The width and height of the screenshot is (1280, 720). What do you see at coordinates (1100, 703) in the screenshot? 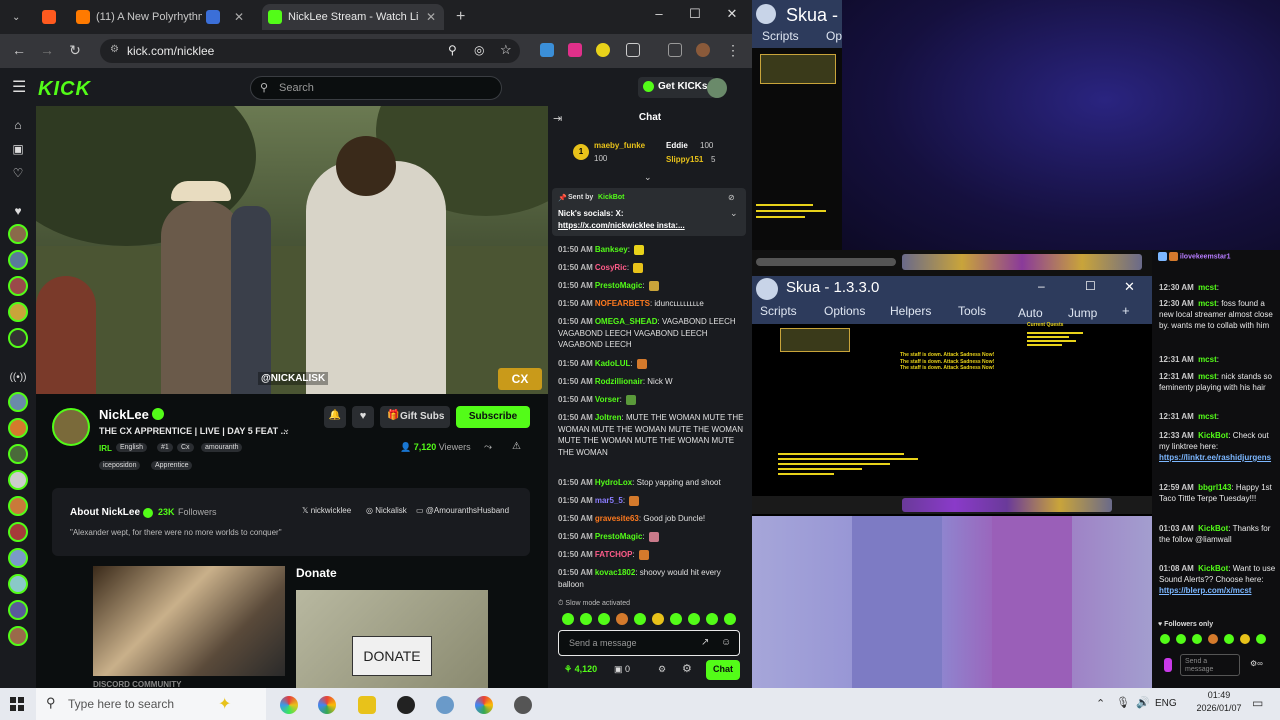
I see `tray-chevron-up-icon: ⌃` at bounding box center [1100, 703].